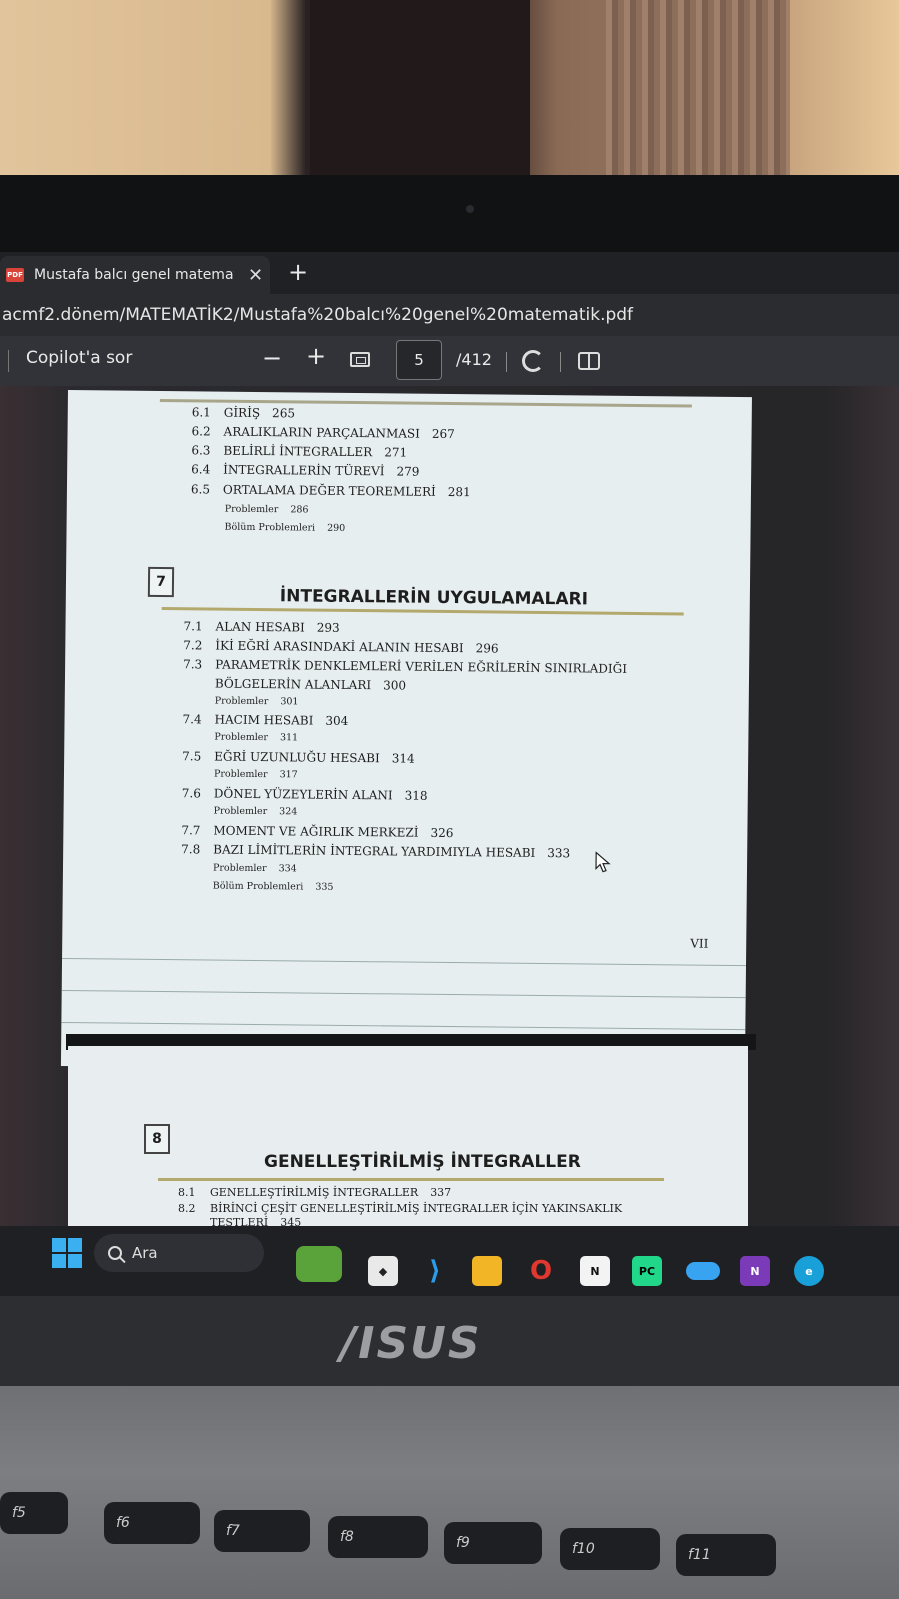  I want to click on key-f6: f6, so click(152, 1523).